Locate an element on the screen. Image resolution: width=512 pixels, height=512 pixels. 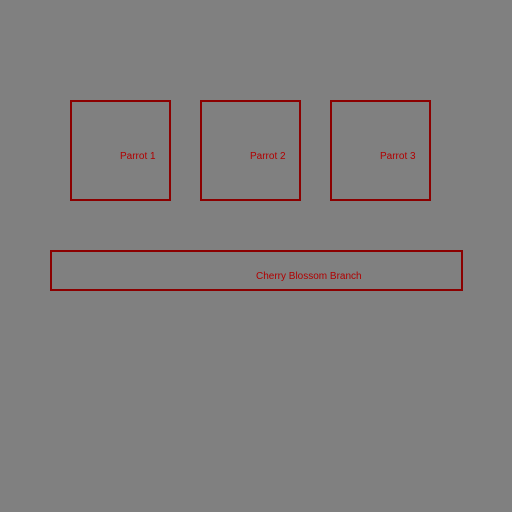
cherry-blossom-branch-label: Cherry Blossom Branch is located at coordinates (309, 276).